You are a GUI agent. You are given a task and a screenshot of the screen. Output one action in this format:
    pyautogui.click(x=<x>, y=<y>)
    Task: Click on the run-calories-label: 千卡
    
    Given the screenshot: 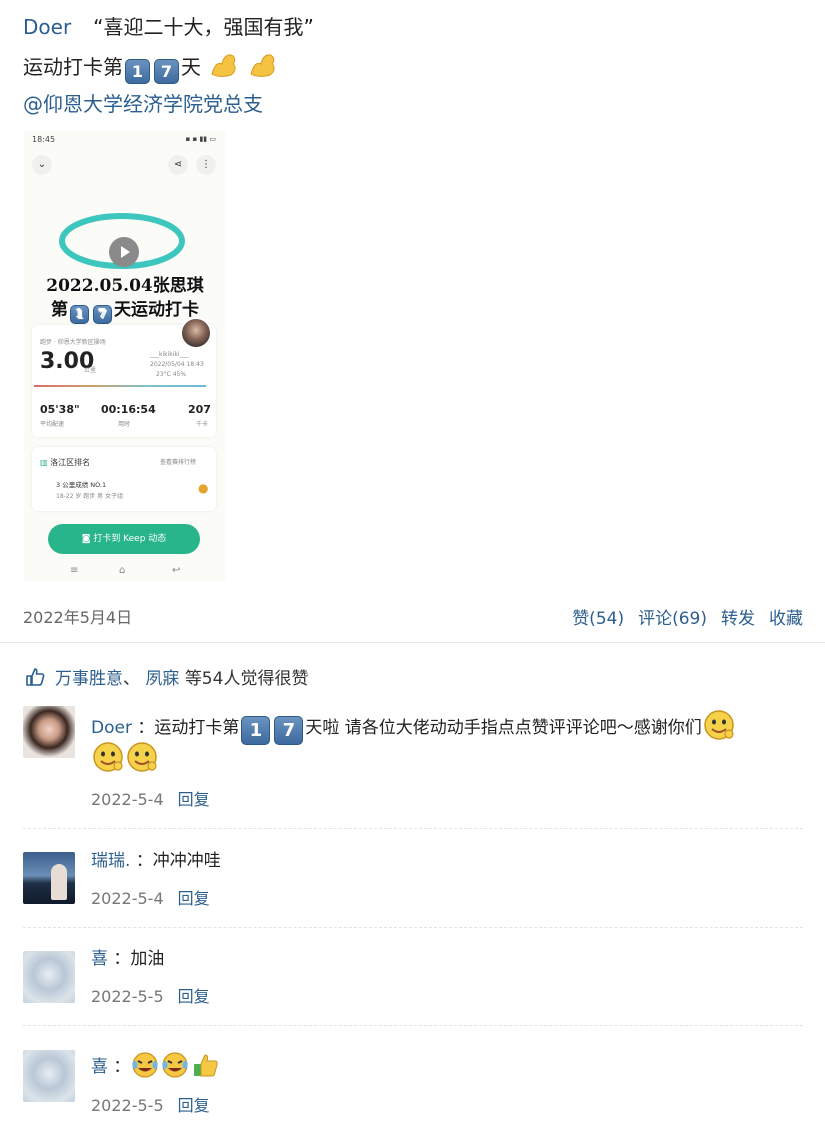 What is the action you would take?
    pyautogui.click(x=202, y=424)
    